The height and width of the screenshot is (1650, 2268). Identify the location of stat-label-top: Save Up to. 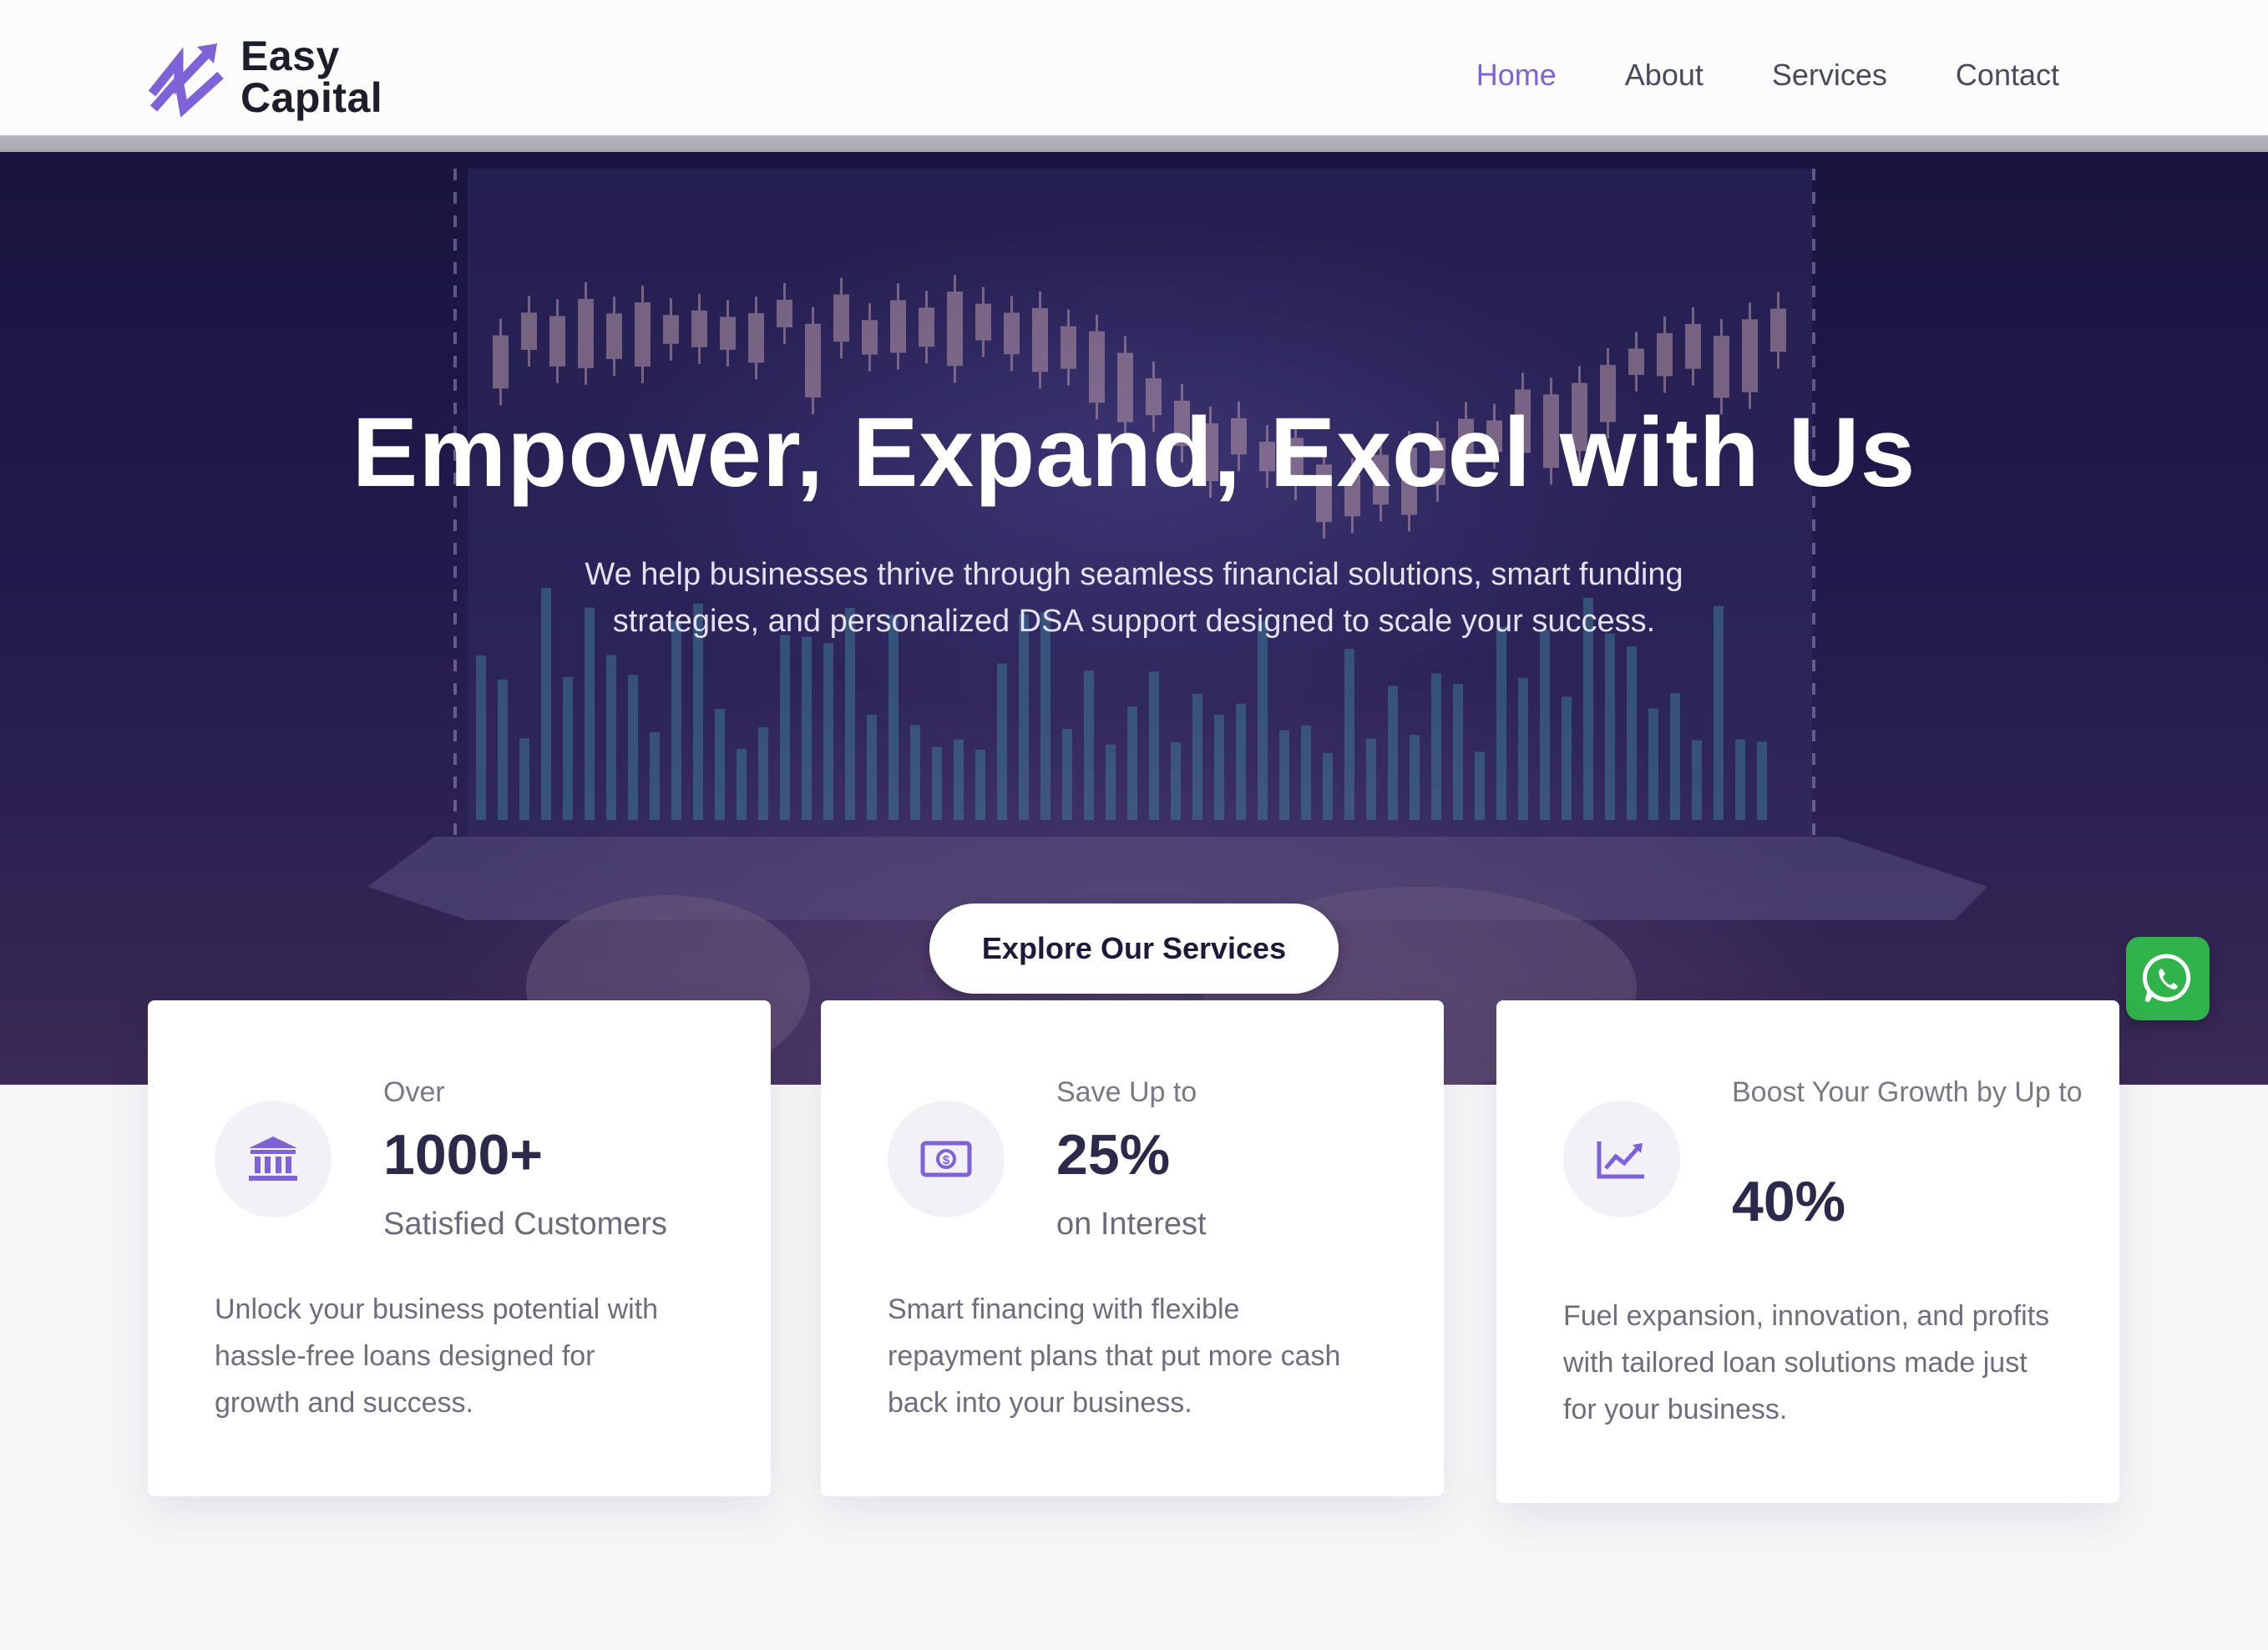
(1126, 1092).